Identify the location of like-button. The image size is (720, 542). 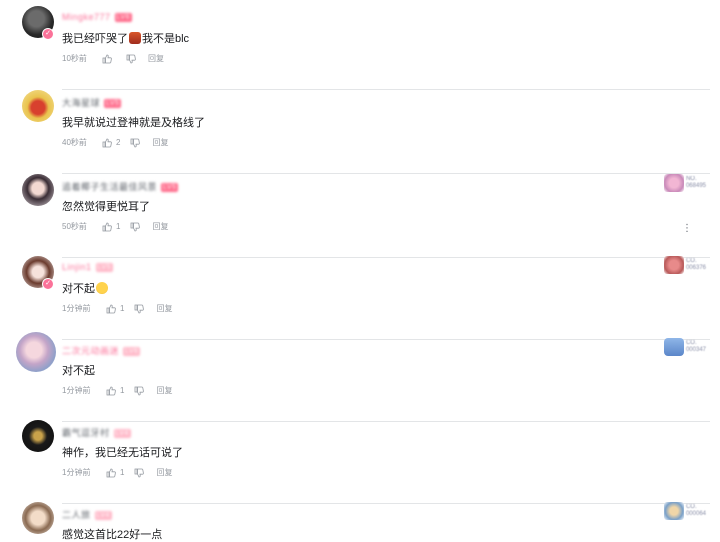
(109, 59).